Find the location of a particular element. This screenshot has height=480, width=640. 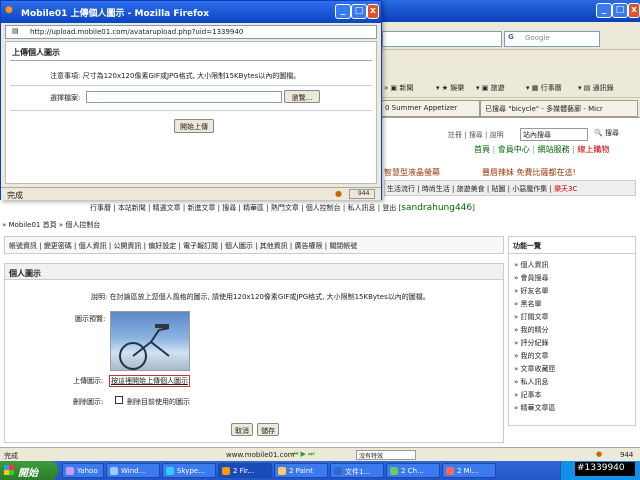

task-paint: 2 Paint is located at coordinates (301, 470).